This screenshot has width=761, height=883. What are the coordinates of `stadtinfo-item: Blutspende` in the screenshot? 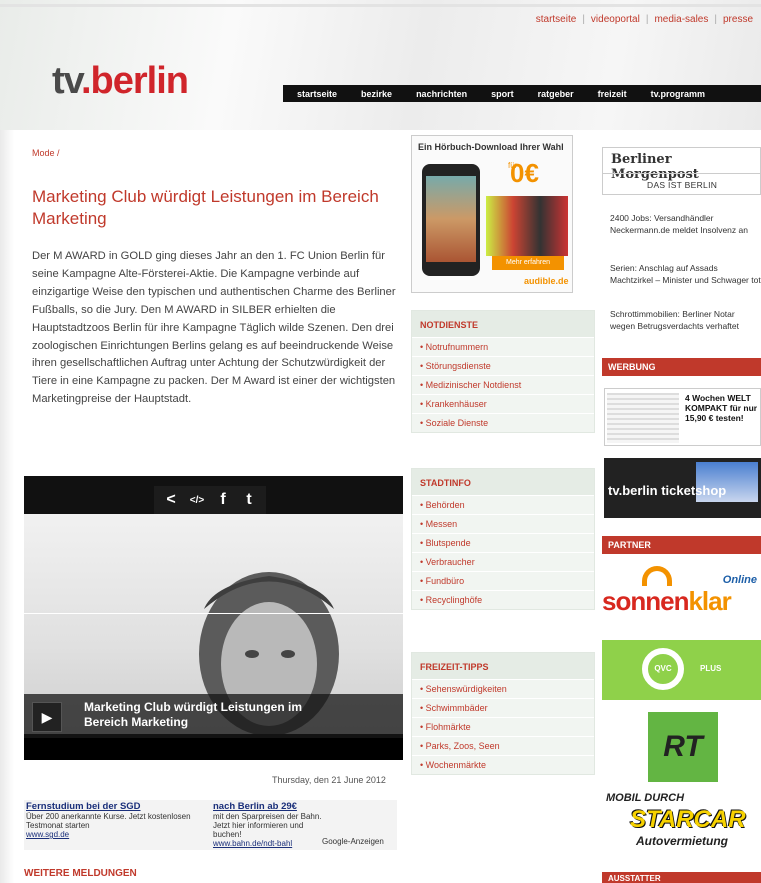 It's located at (503, 542).